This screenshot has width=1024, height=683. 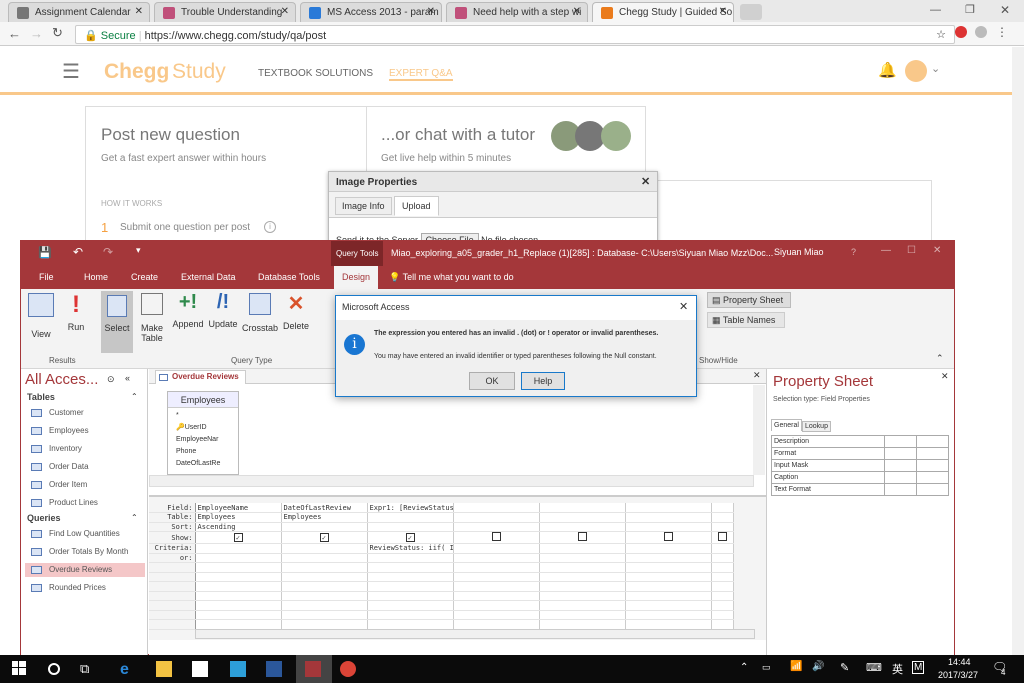 What do you see at coordinates (238, 669) in the screenshot?
I see `qq-icon` at bounding box center [238, 669].